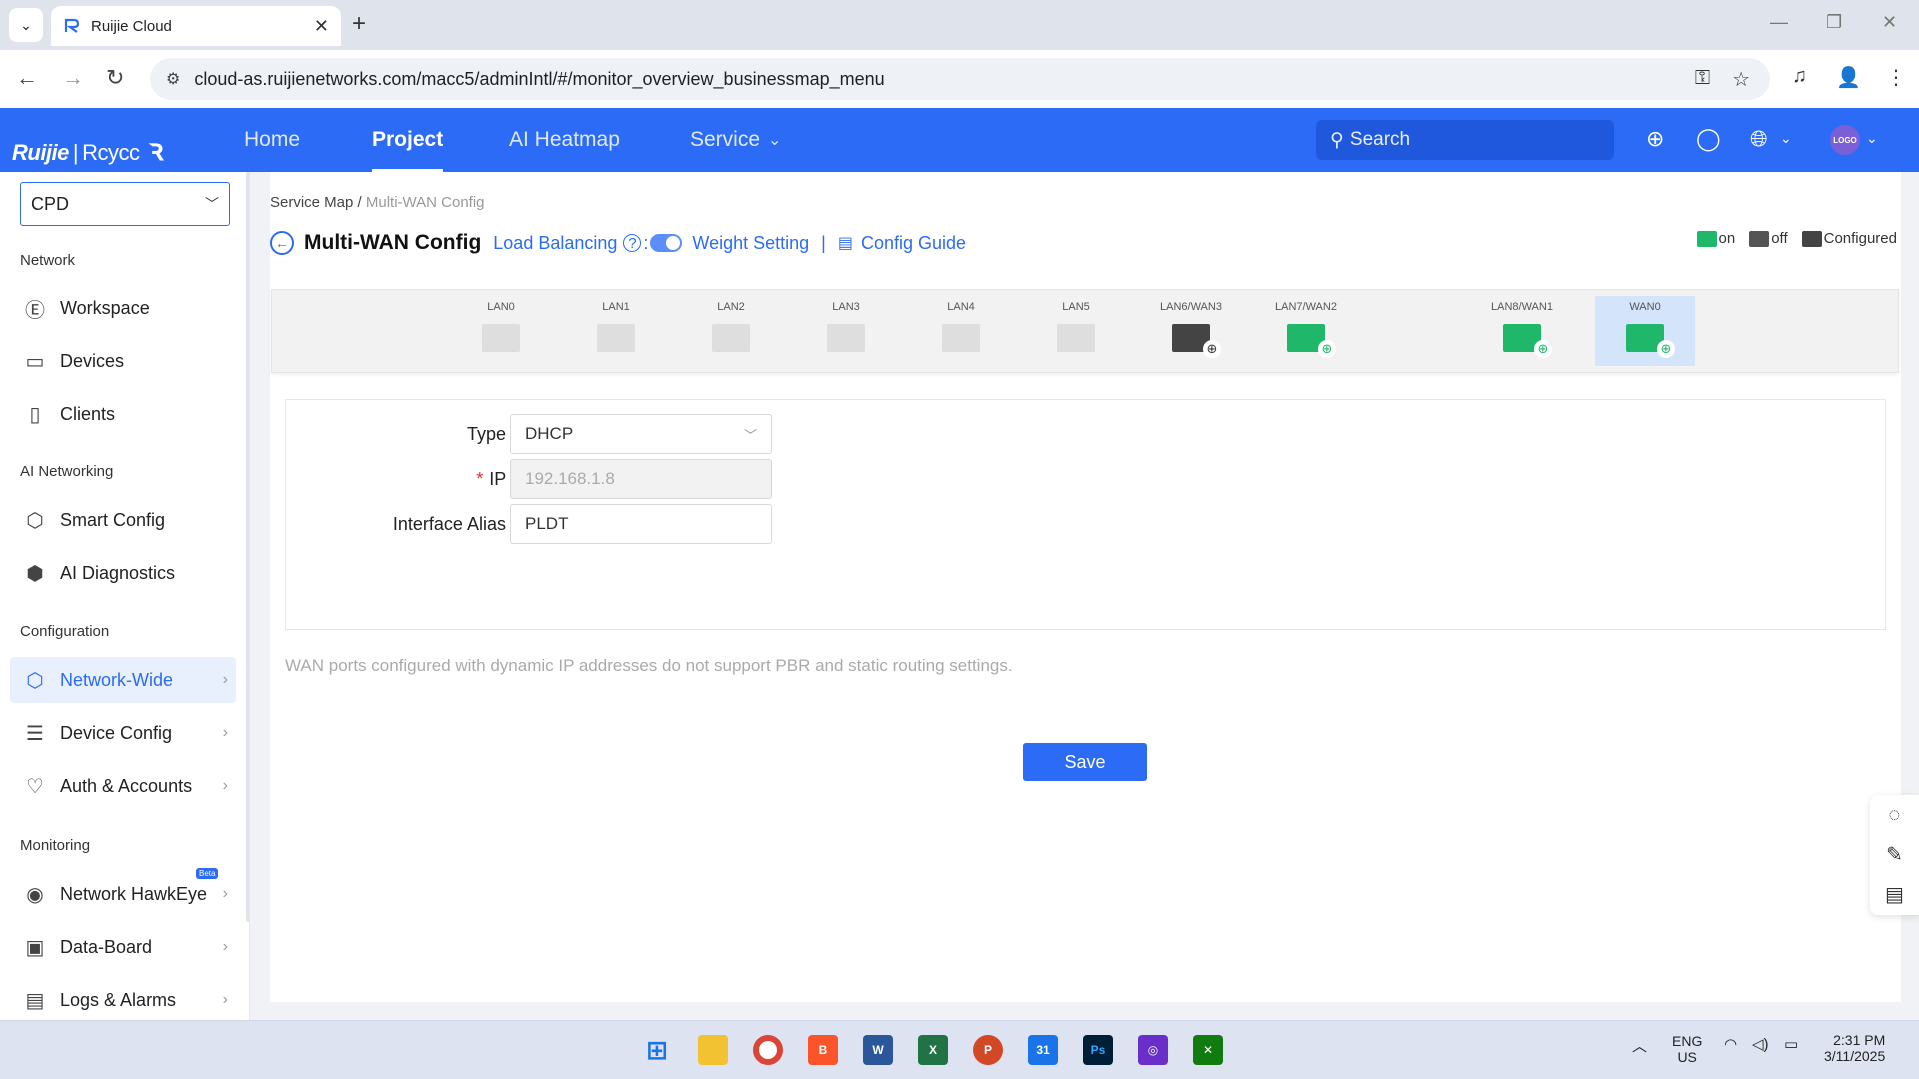  What do you see at coordinates (1522, 325) in the screenshot?
I see `port-lan8-wan1: LAN8/WAN1 ⊕` at bounding box center [1522, 325].